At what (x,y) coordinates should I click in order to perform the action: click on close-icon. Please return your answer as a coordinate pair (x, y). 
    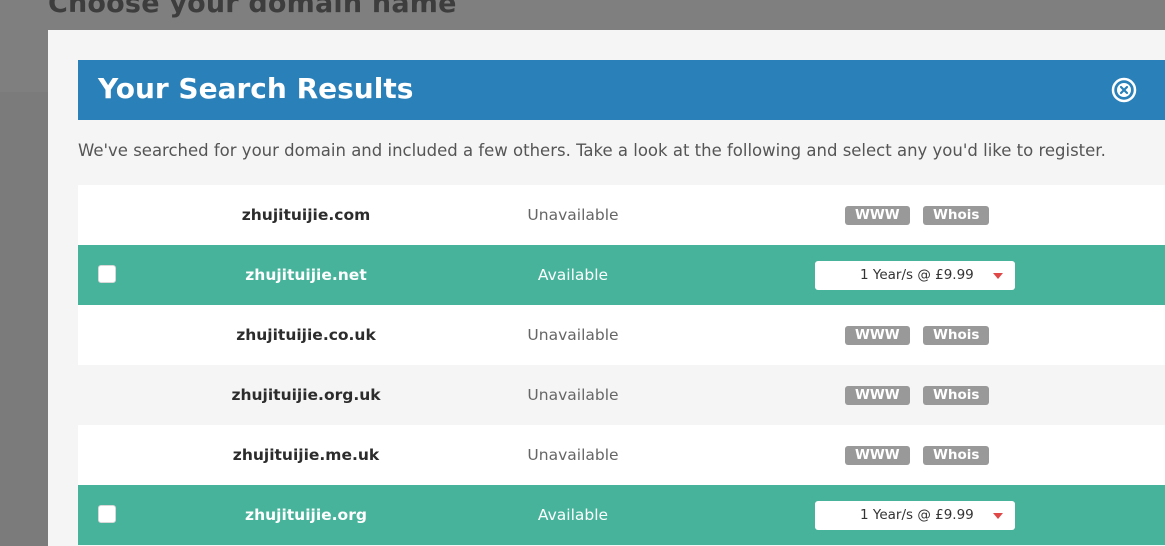
    Looking at the image, I should click on (1124, 90).